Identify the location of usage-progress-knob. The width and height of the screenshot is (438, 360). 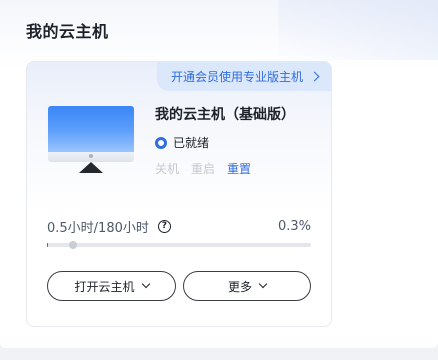
(73, 245).